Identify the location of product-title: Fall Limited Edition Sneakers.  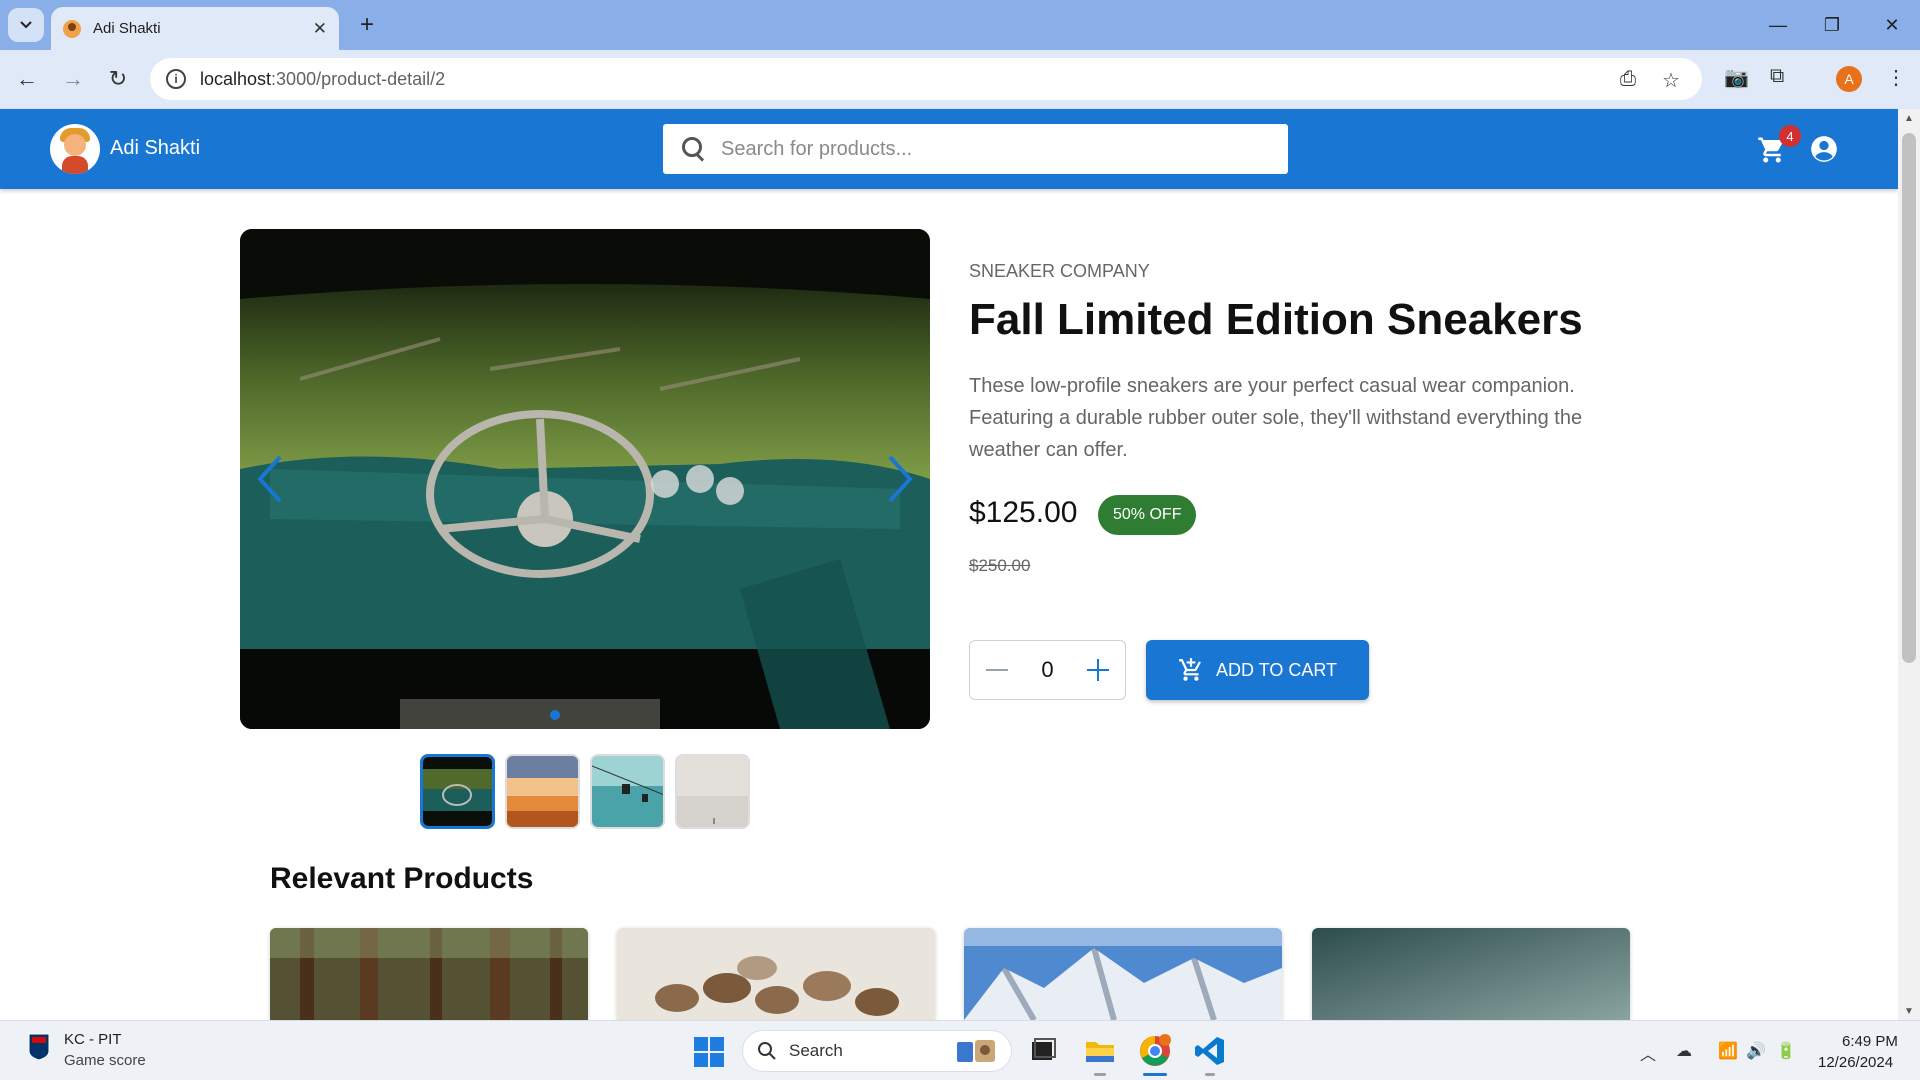
(1276, 319).